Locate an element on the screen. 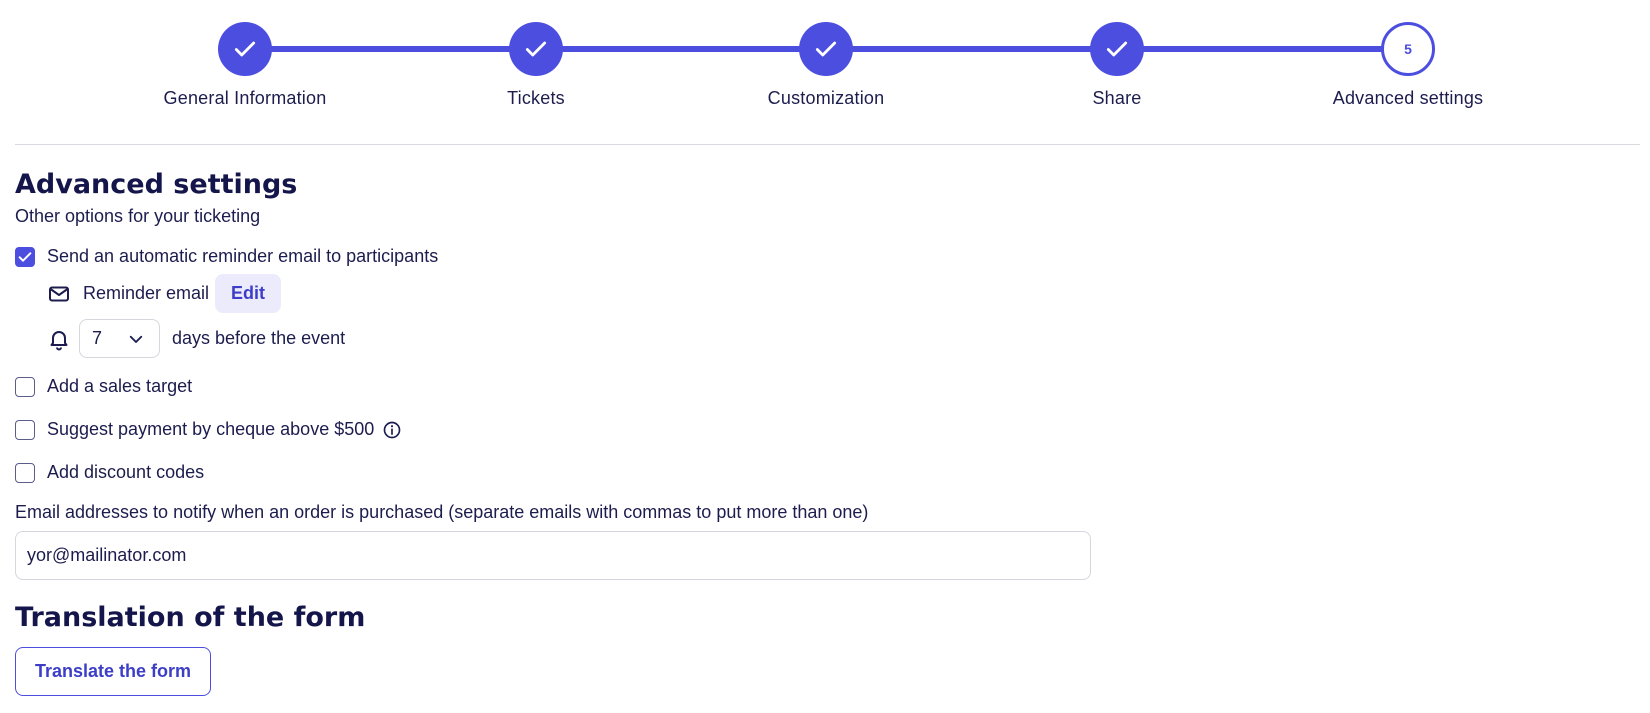 The image size is (1650, 713). bell-icon is located at coordinates (59, 339).